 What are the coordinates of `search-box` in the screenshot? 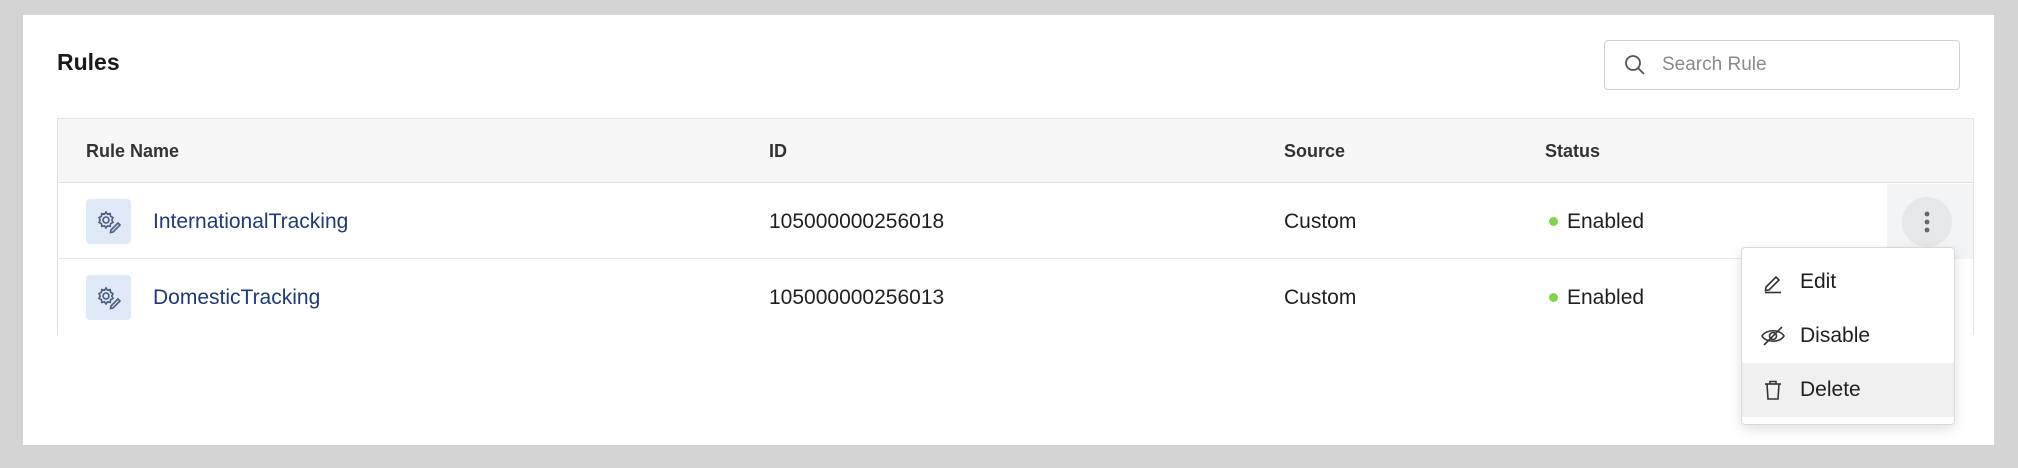 It's located at (1782, 65).